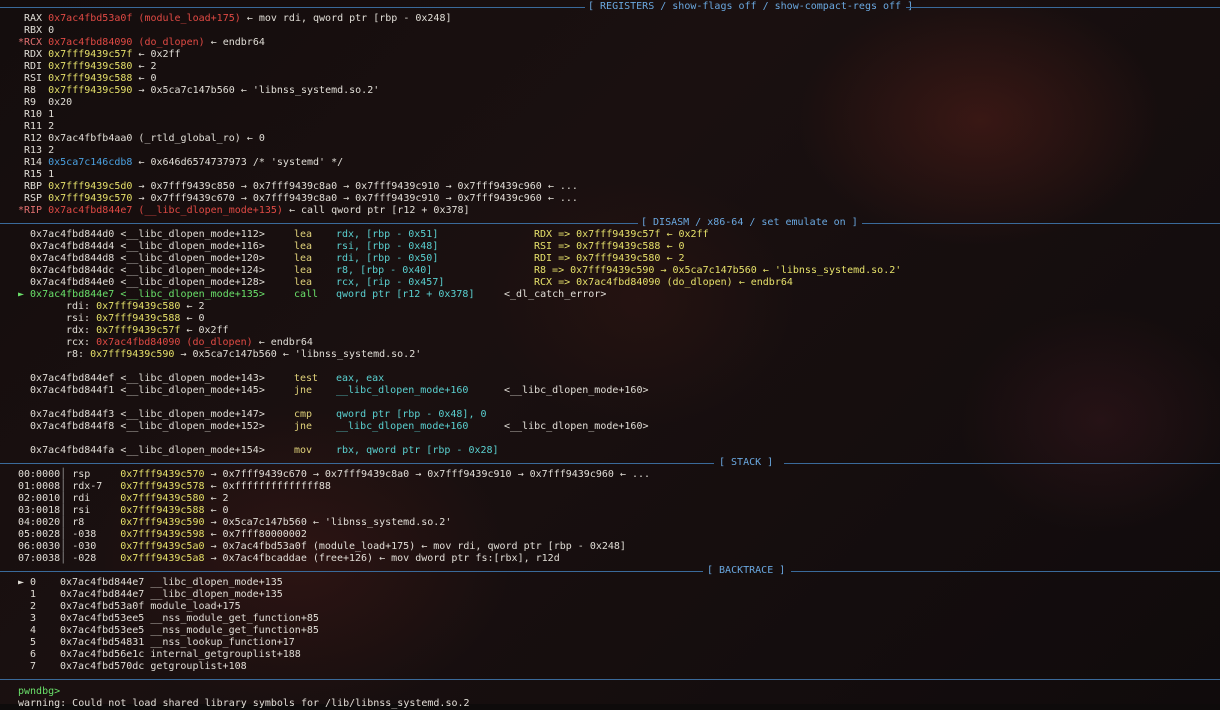 This screenshot has width=1220, height=710. Describe the element at coordinates (75, 522) in the screenshot. I see `stack-register: r8` at that location.